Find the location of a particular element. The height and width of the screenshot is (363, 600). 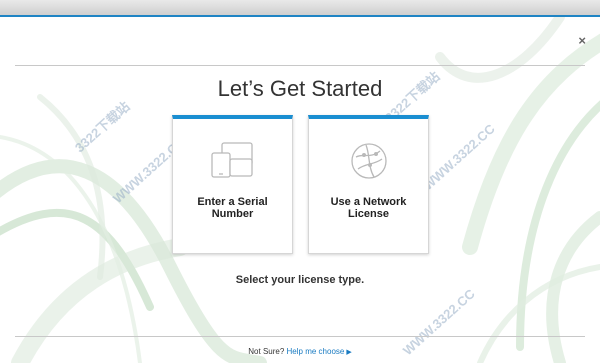

network-license-option-label: Use a Network License is located at coordinates (368, 208).